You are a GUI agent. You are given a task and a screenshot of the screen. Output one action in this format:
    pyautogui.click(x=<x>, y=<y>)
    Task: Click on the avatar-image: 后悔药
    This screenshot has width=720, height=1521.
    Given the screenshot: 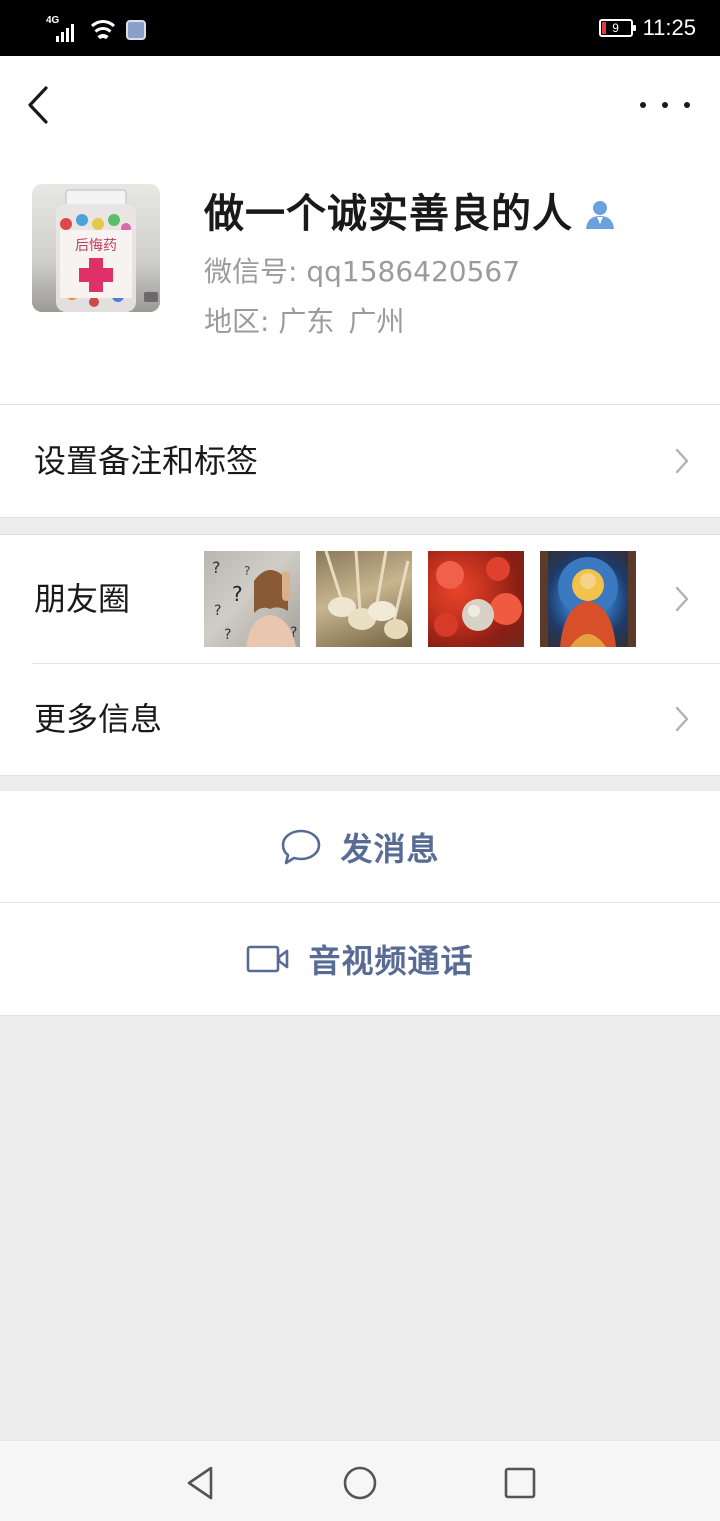 What is the action you would take?
    pyautogui.click(x=107, y=250)
    